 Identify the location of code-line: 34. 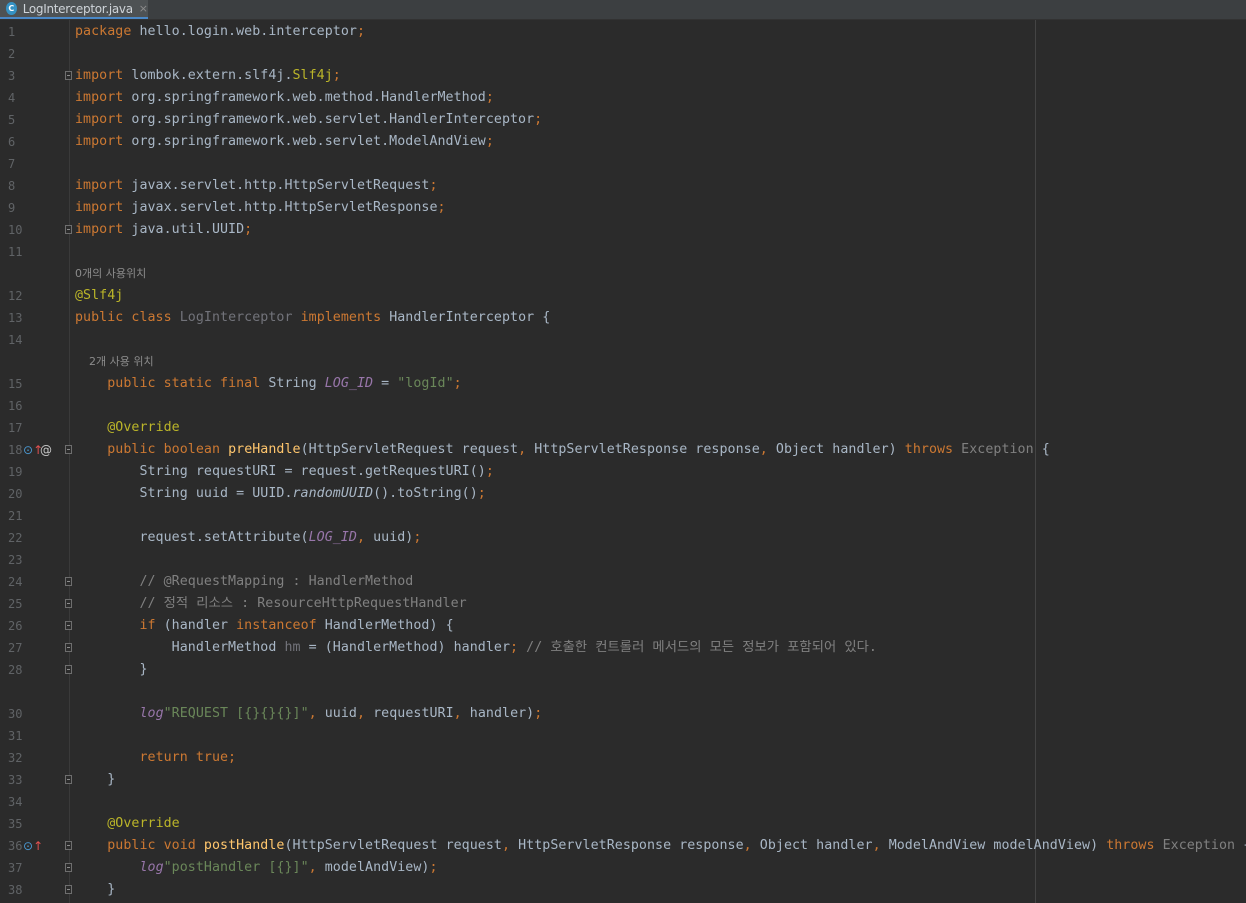
(623, 802).